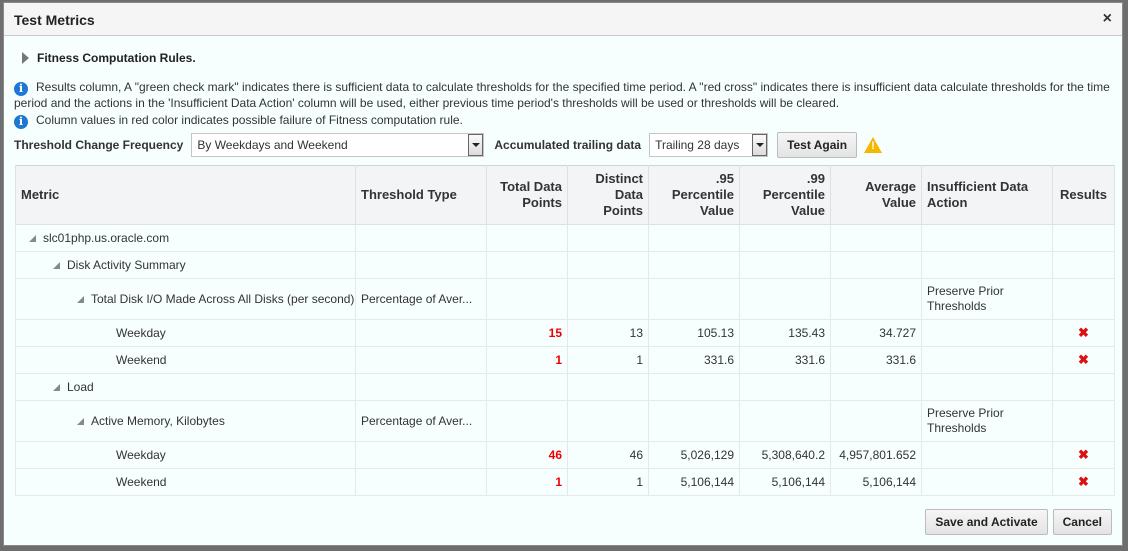 This screenshot has height=551, width=1128. Describe the element at coordinates (158, 421) in the screenshot. I see `metric-name: Active Memory, Kilobytes` at that location.